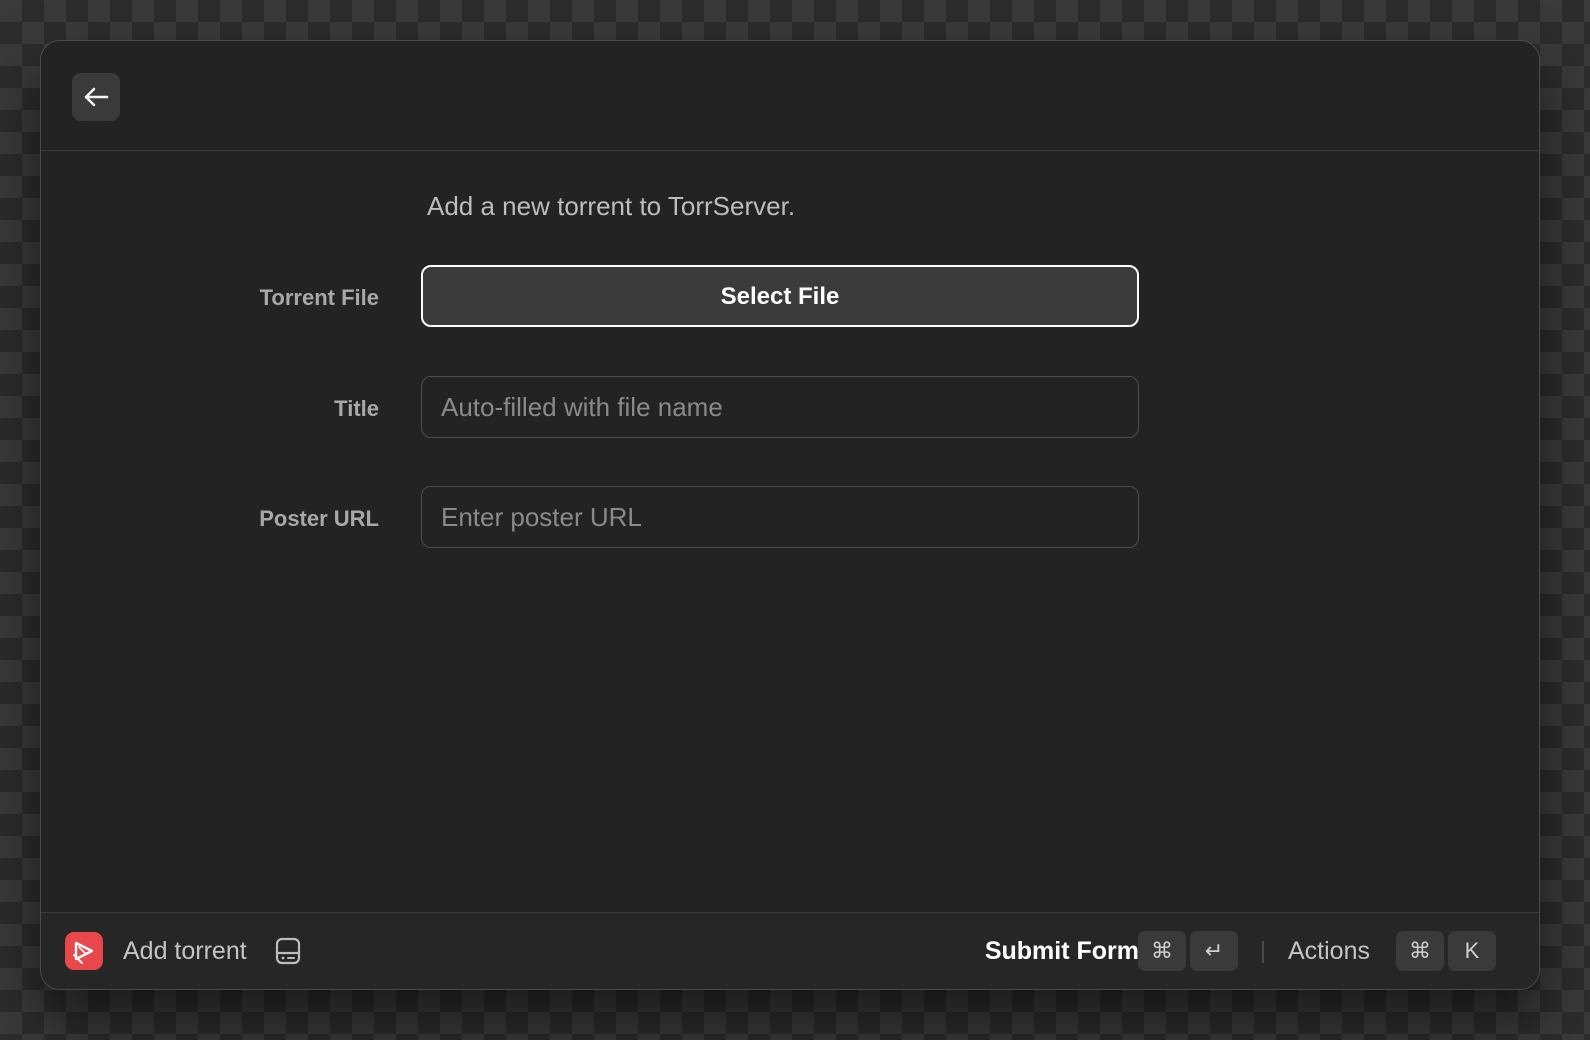  Describe the element at coordinates (1329, 951) in the screenshot. I see `actions-button: Actions` at that location.